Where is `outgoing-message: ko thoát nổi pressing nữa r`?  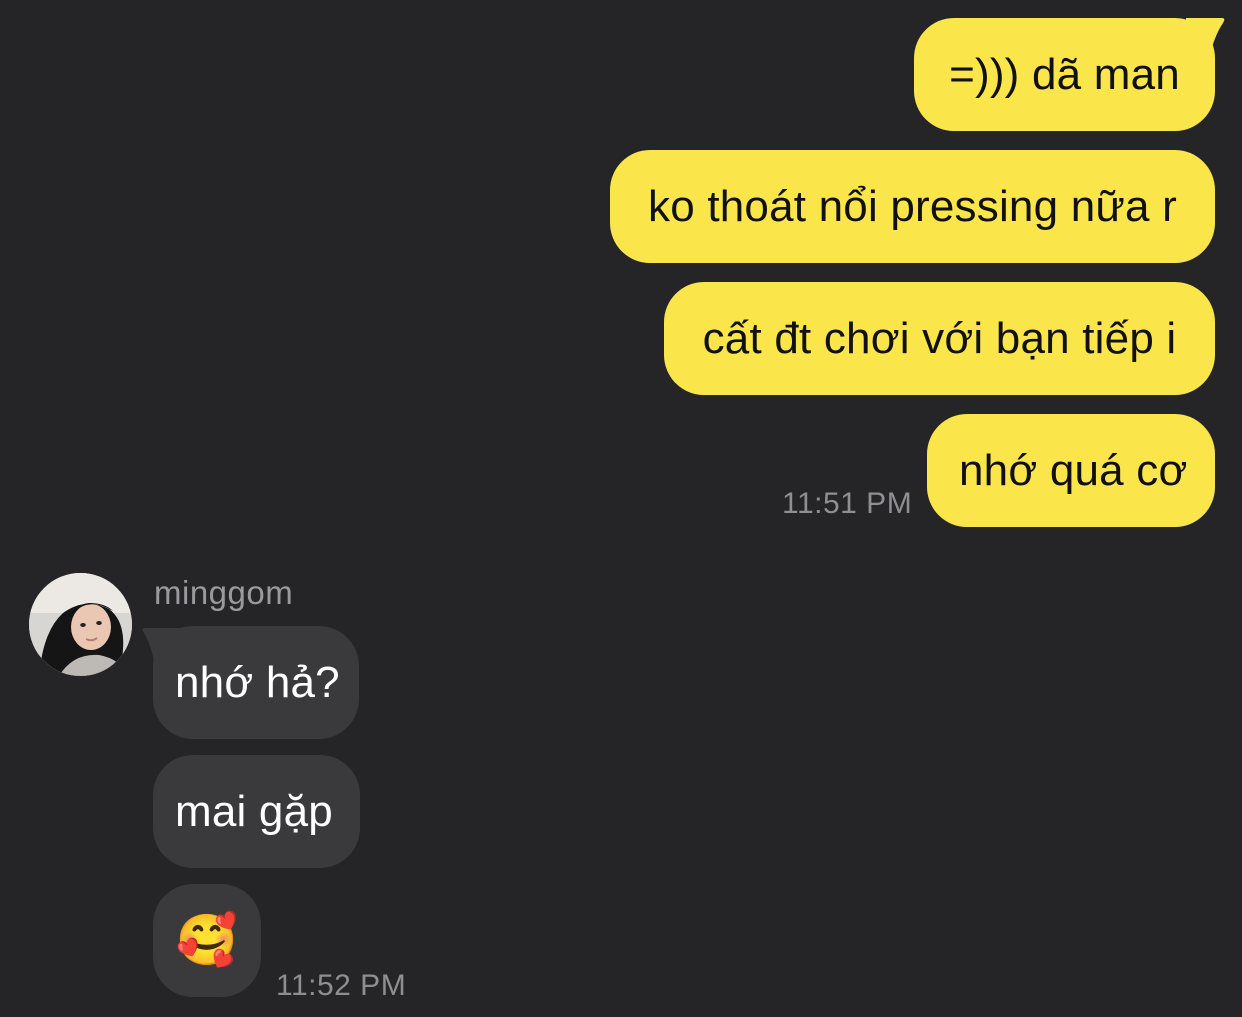
outgoing-message: ko thoát nổi pressing nữa r is located at coordinates (912, 206).